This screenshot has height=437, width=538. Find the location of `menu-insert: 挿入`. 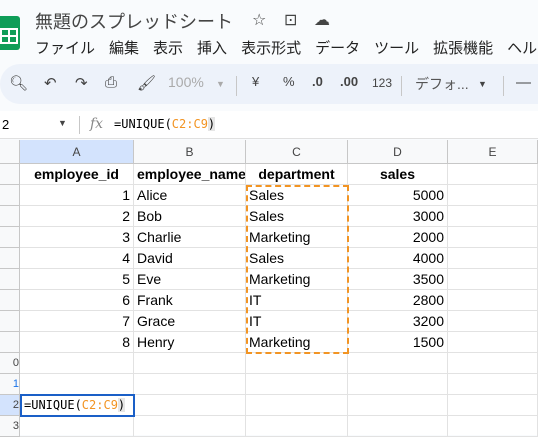

menu-insert: 挿入 is located at coordinates (212, 47).